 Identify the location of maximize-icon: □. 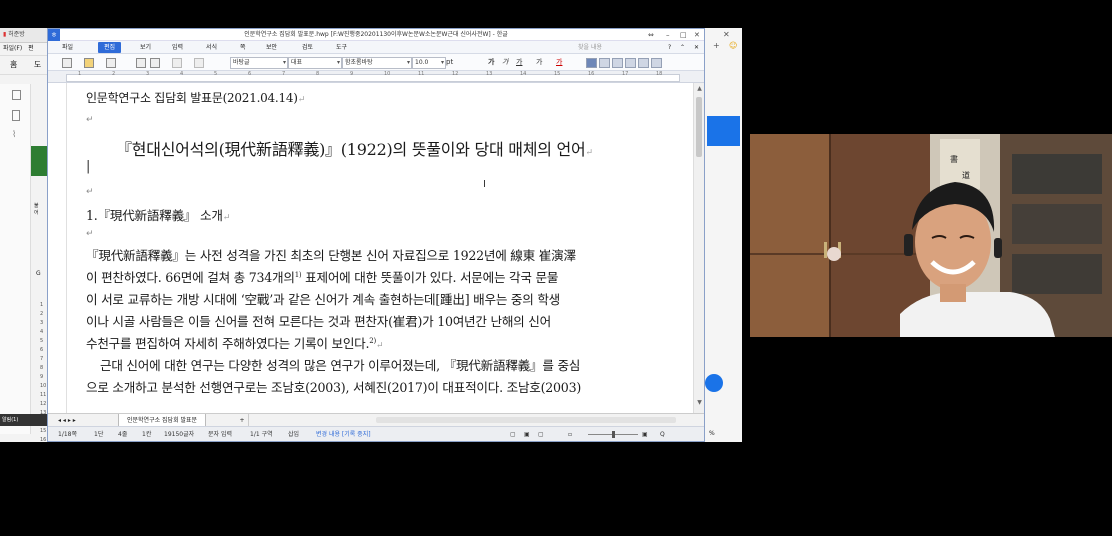
(683, 35).